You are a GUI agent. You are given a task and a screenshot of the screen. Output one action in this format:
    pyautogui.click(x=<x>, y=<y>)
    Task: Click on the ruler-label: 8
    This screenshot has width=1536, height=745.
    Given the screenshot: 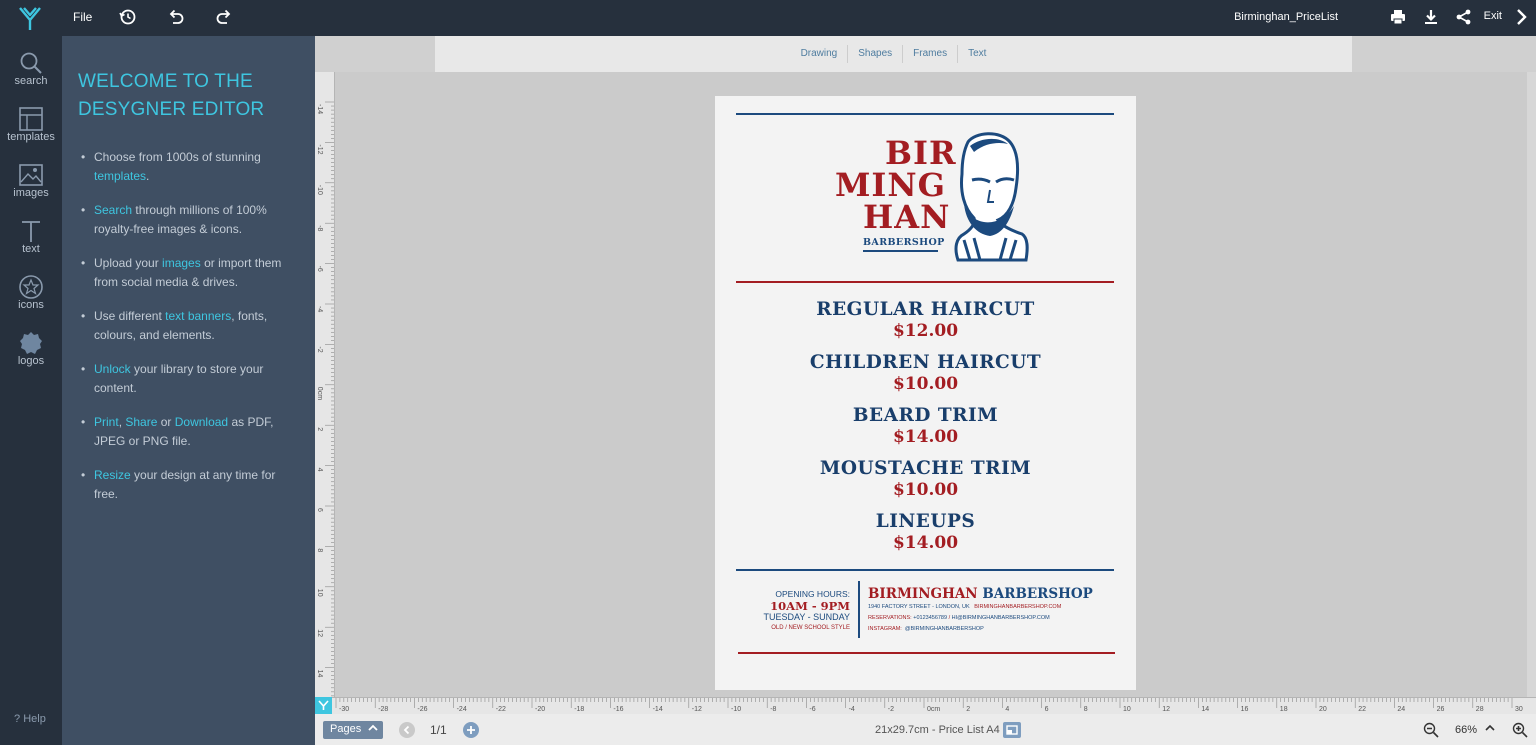 What is the action you would take?
    pyautogui.click(x=319, y=550)
    